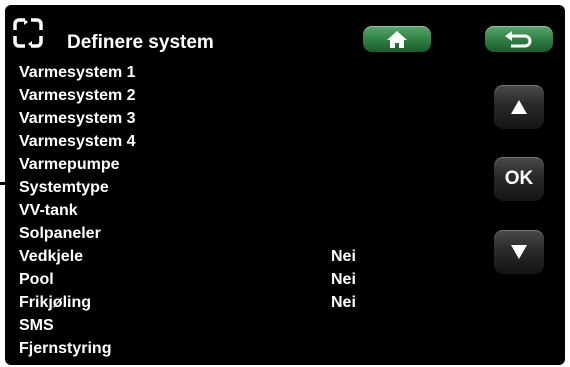  What do you see at coordinates (69, 164) in the screenshot?
I see `menu-item-label: Varmepumpe` at bounding box center [69, 164].